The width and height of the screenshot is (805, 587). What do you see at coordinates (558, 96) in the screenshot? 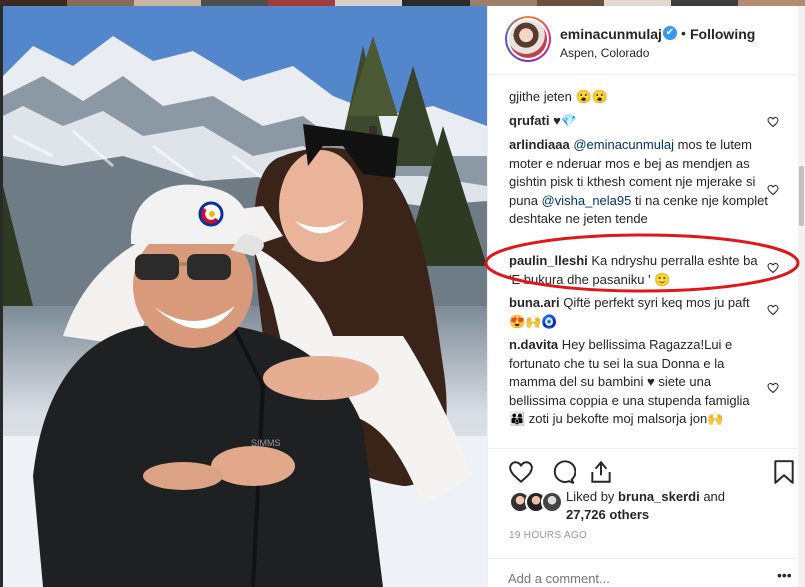
I see `comment-text: gjithe jeten 😮😮` at bounding box center [558, 96].